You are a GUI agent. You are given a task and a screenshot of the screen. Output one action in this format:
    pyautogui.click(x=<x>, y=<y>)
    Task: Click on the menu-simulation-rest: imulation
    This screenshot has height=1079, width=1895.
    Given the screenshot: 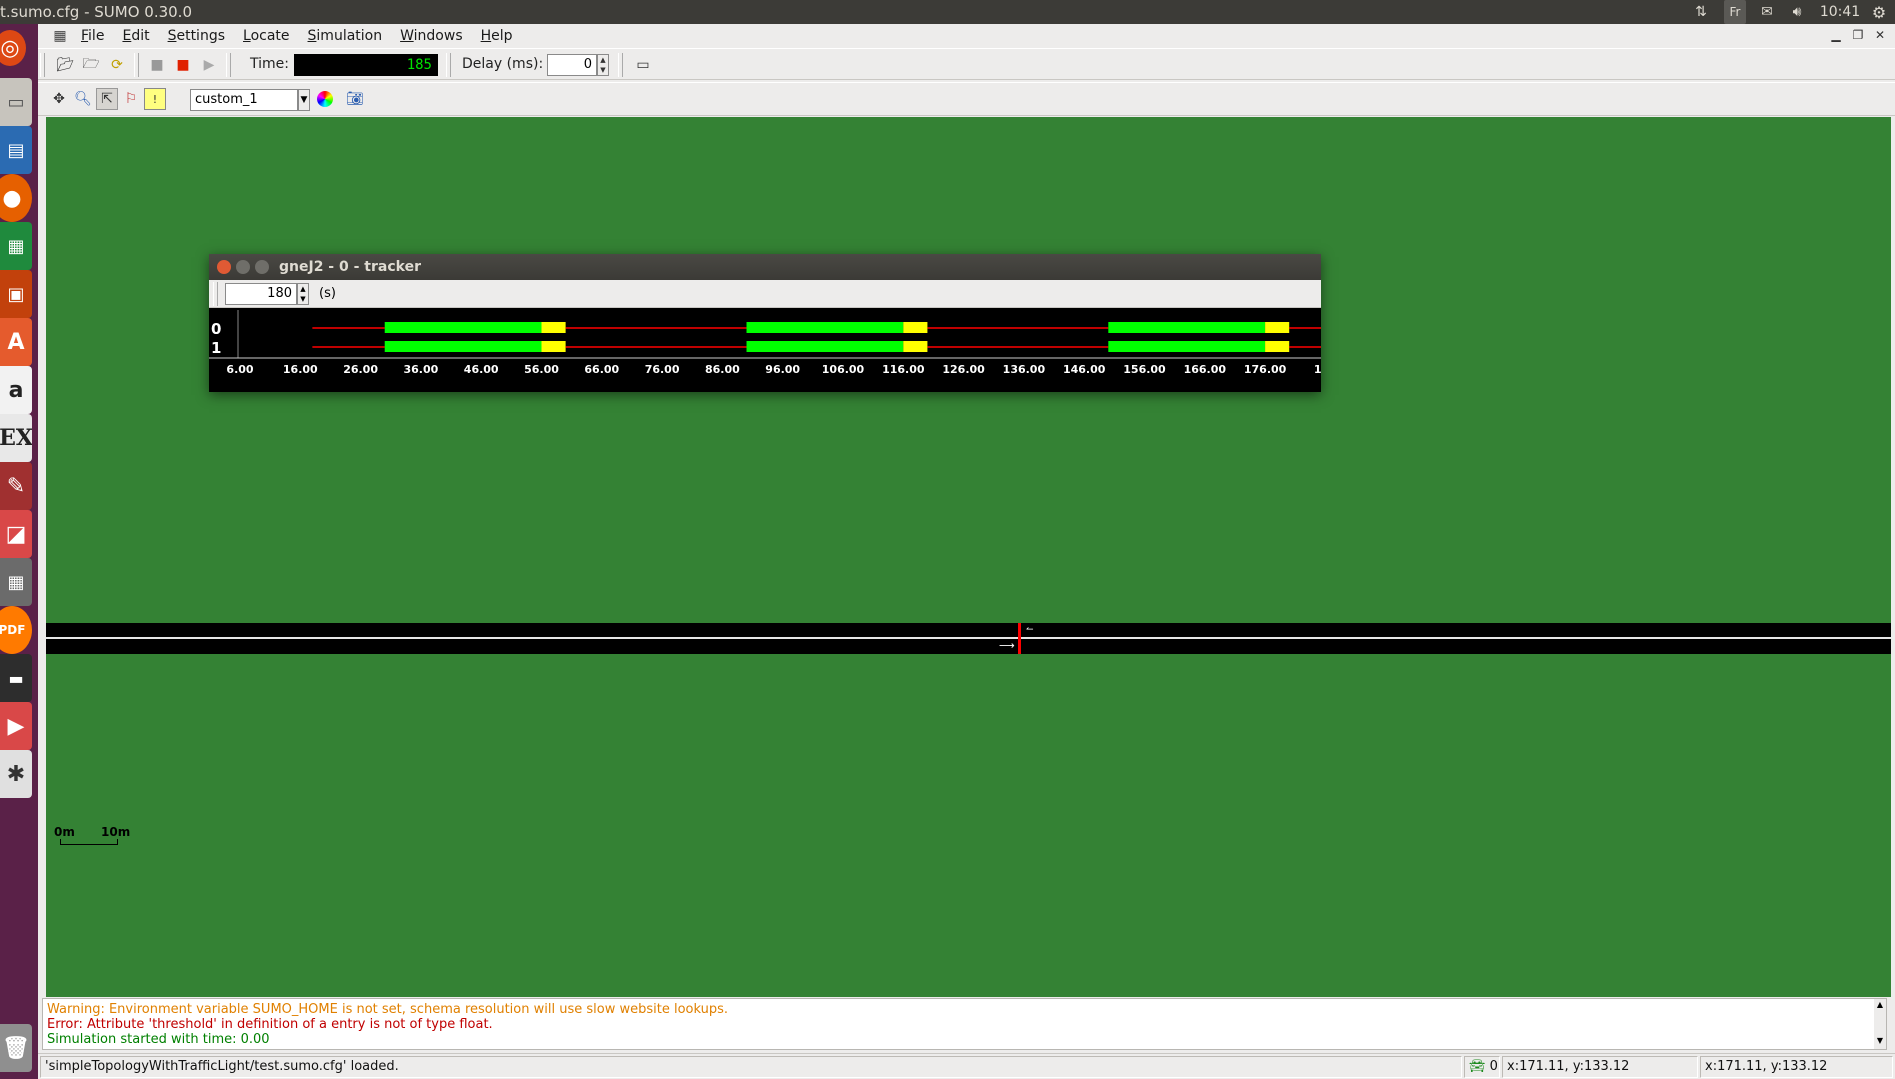 What is the action you would take?
    pyautogui.click(x=349, y=36)
    